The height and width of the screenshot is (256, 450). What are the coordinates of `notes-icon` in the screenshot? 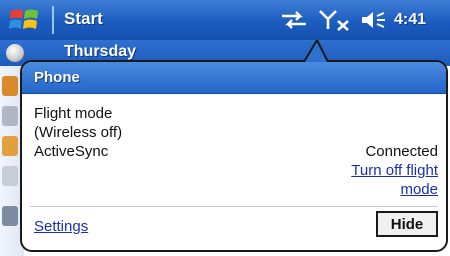 It's located at (10, 176).